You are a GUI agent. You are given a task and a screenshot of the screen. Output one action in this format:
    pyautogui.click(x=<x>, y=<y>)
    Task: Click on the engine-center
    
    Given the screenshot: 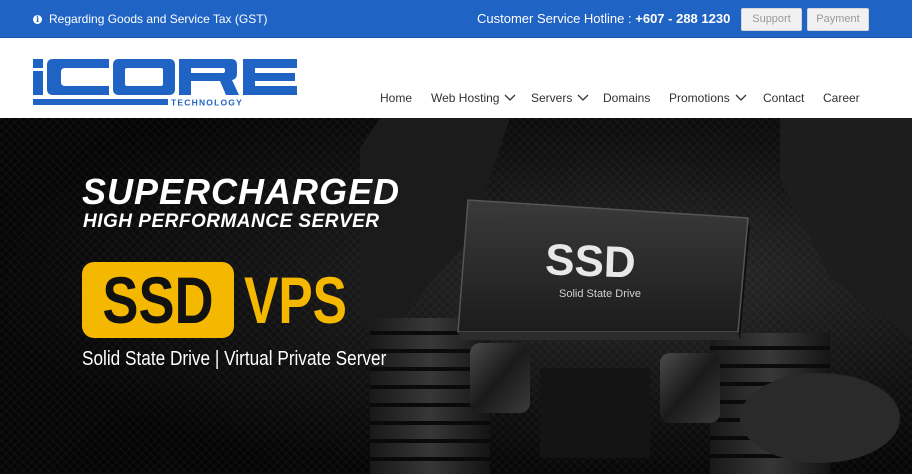 What is the action you would take?
    pyautogui.click(x=595, y=413)
    